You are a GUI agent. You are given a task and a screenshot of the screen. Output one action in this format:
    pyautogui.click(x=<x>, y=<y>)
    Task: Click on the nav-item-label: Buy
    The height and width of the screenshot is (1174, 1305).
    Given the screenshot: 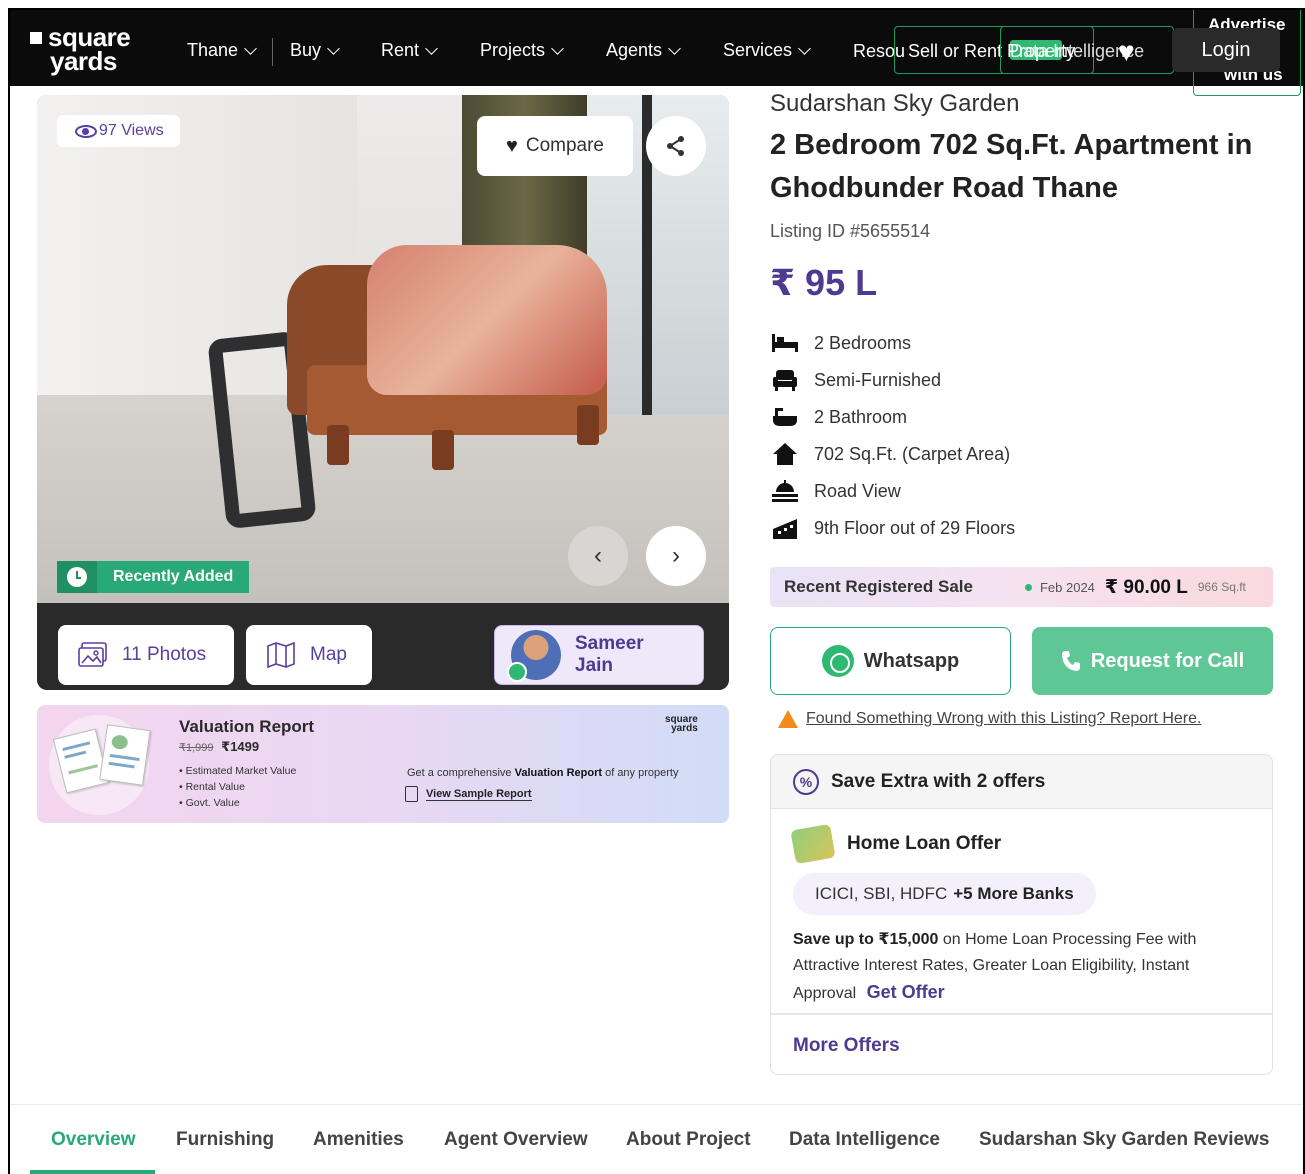 What is the action you would take?
    pyautogui.click(x=306, y=50)
    